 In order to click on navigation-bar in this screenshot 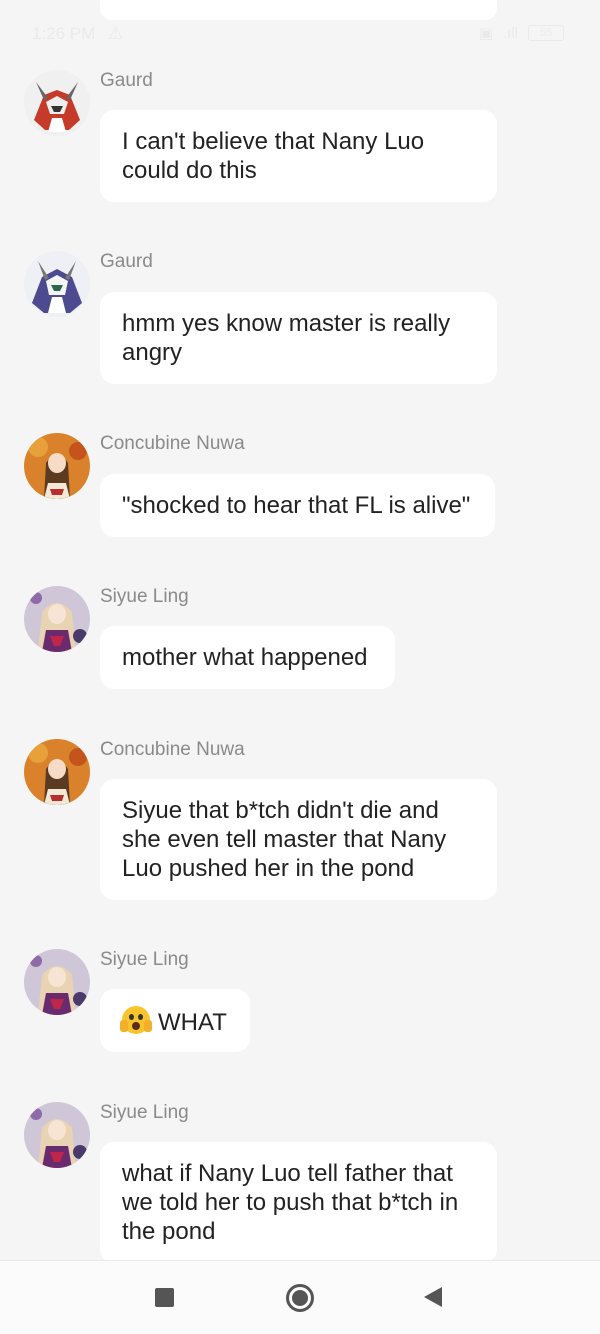, I will do `click(300, 1297)`.